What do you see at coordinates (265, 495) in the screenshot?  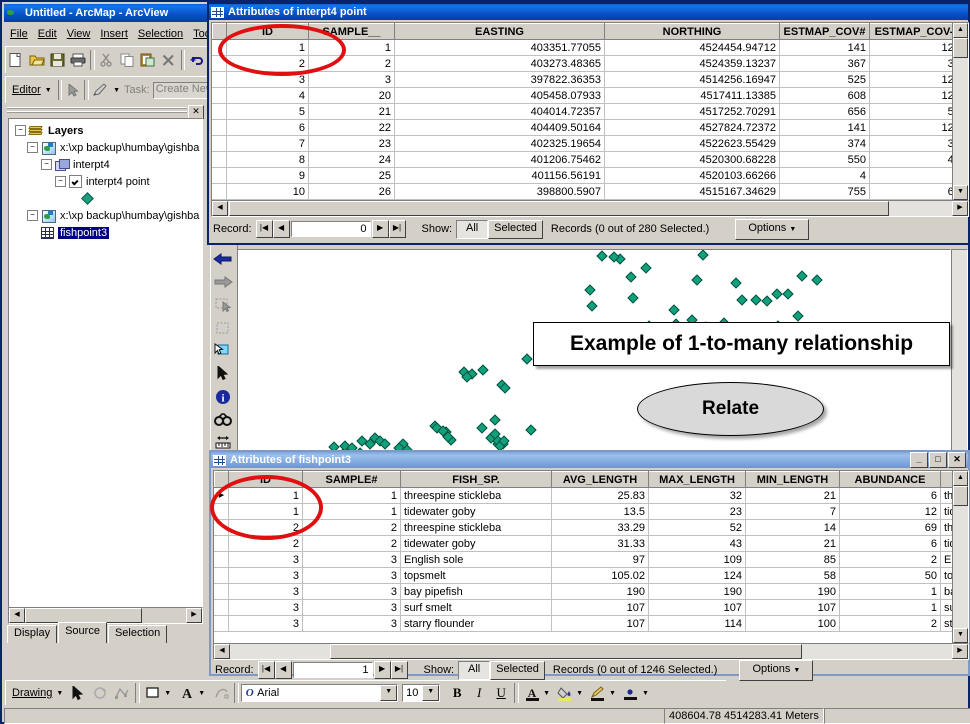 I see `table-cell: 1` at bounding box center [265, 495].